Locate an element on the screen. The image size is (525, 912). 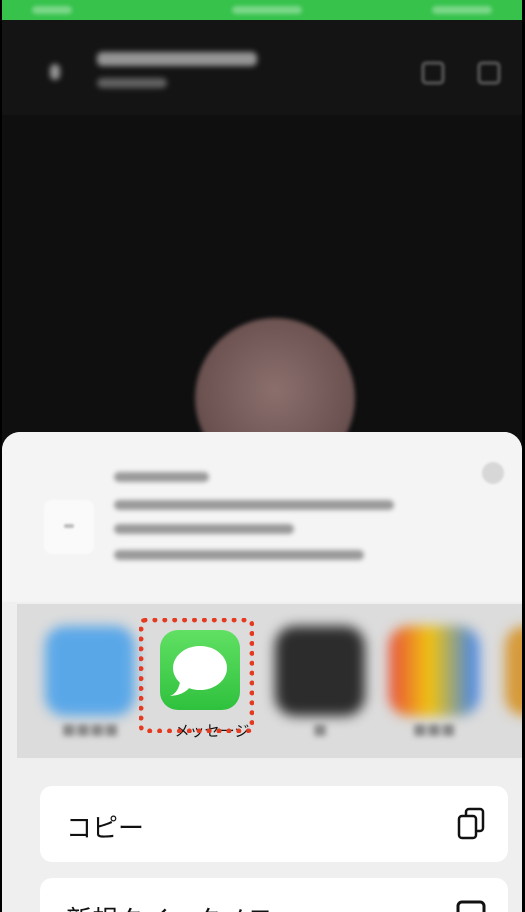
menu-icon is located at coordinates (489, 73).